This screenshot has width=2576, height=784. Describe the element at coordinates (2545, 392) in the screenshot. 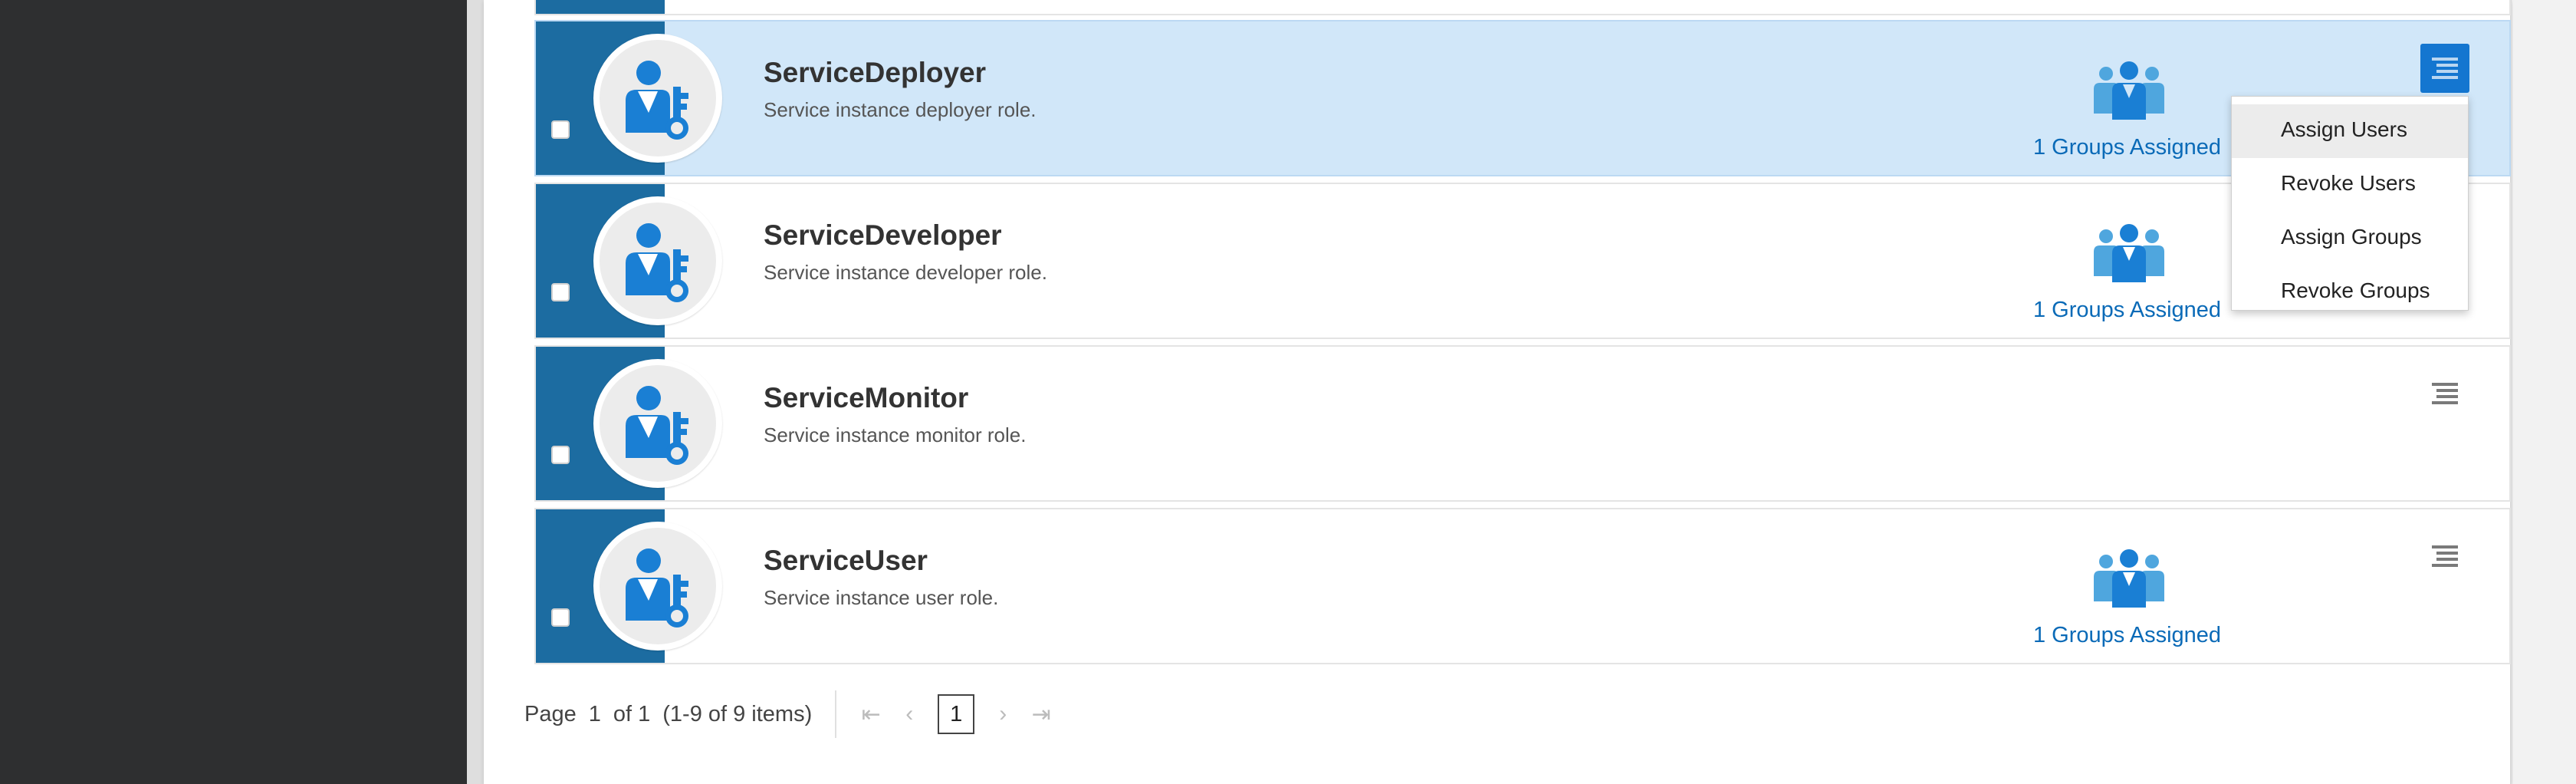

I see `right-margin` at that location.